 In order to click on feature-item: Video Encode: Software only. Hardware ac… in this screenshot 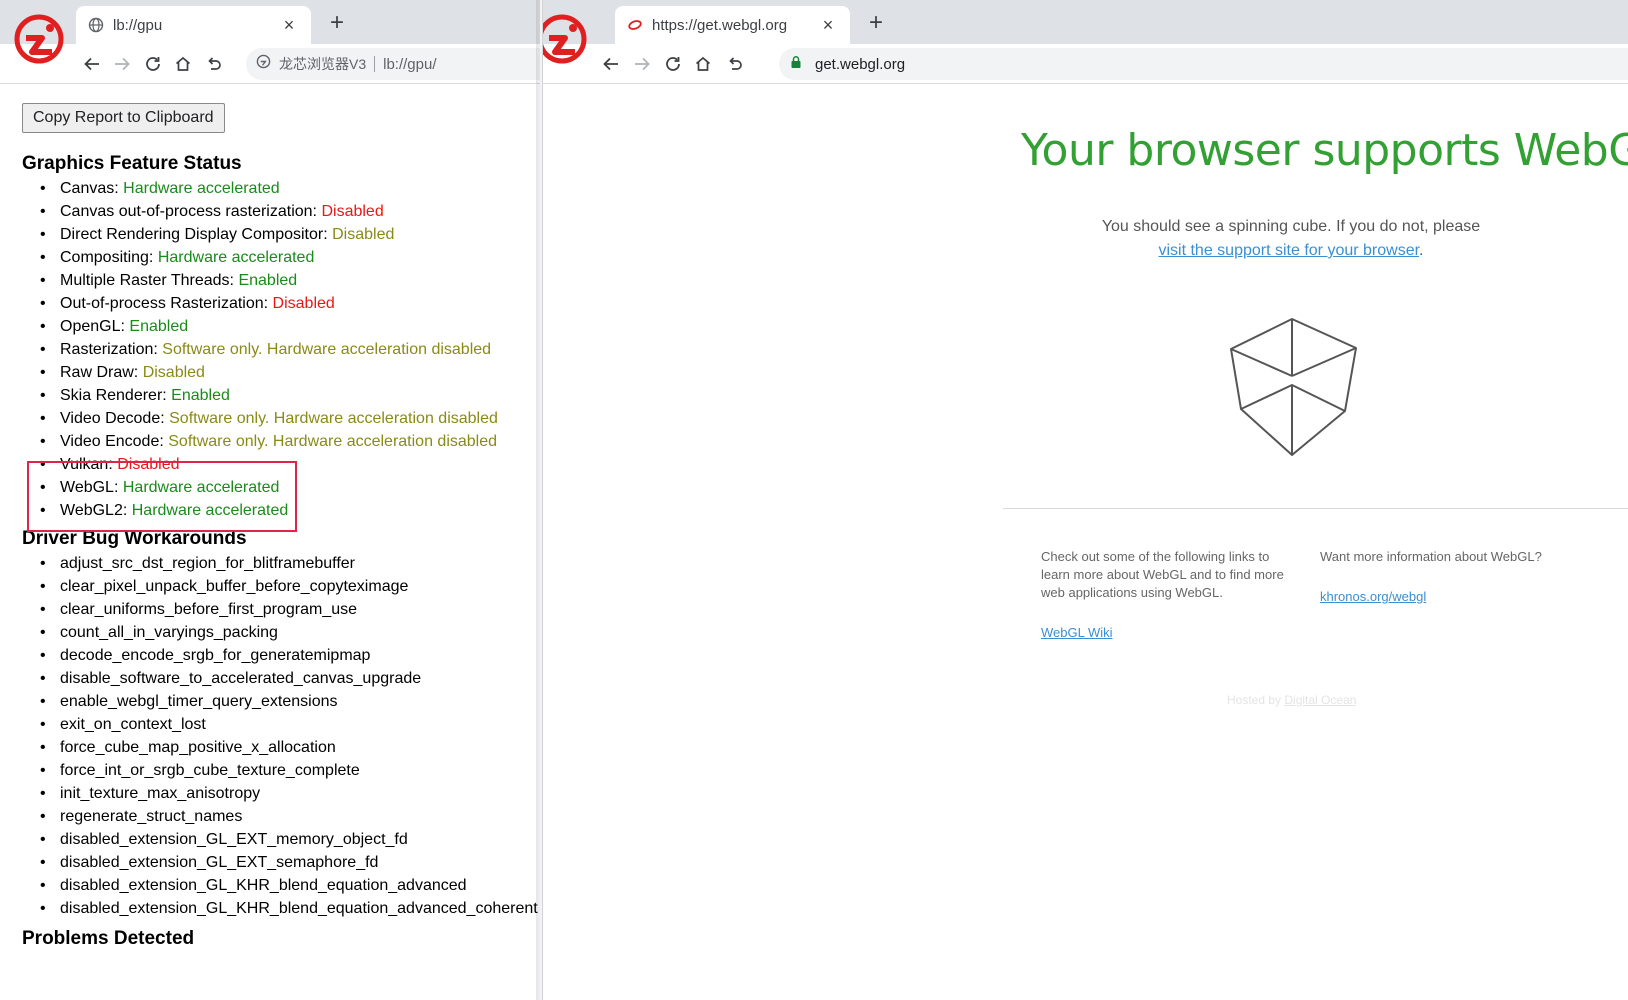, I will do `click(290, 441)`.